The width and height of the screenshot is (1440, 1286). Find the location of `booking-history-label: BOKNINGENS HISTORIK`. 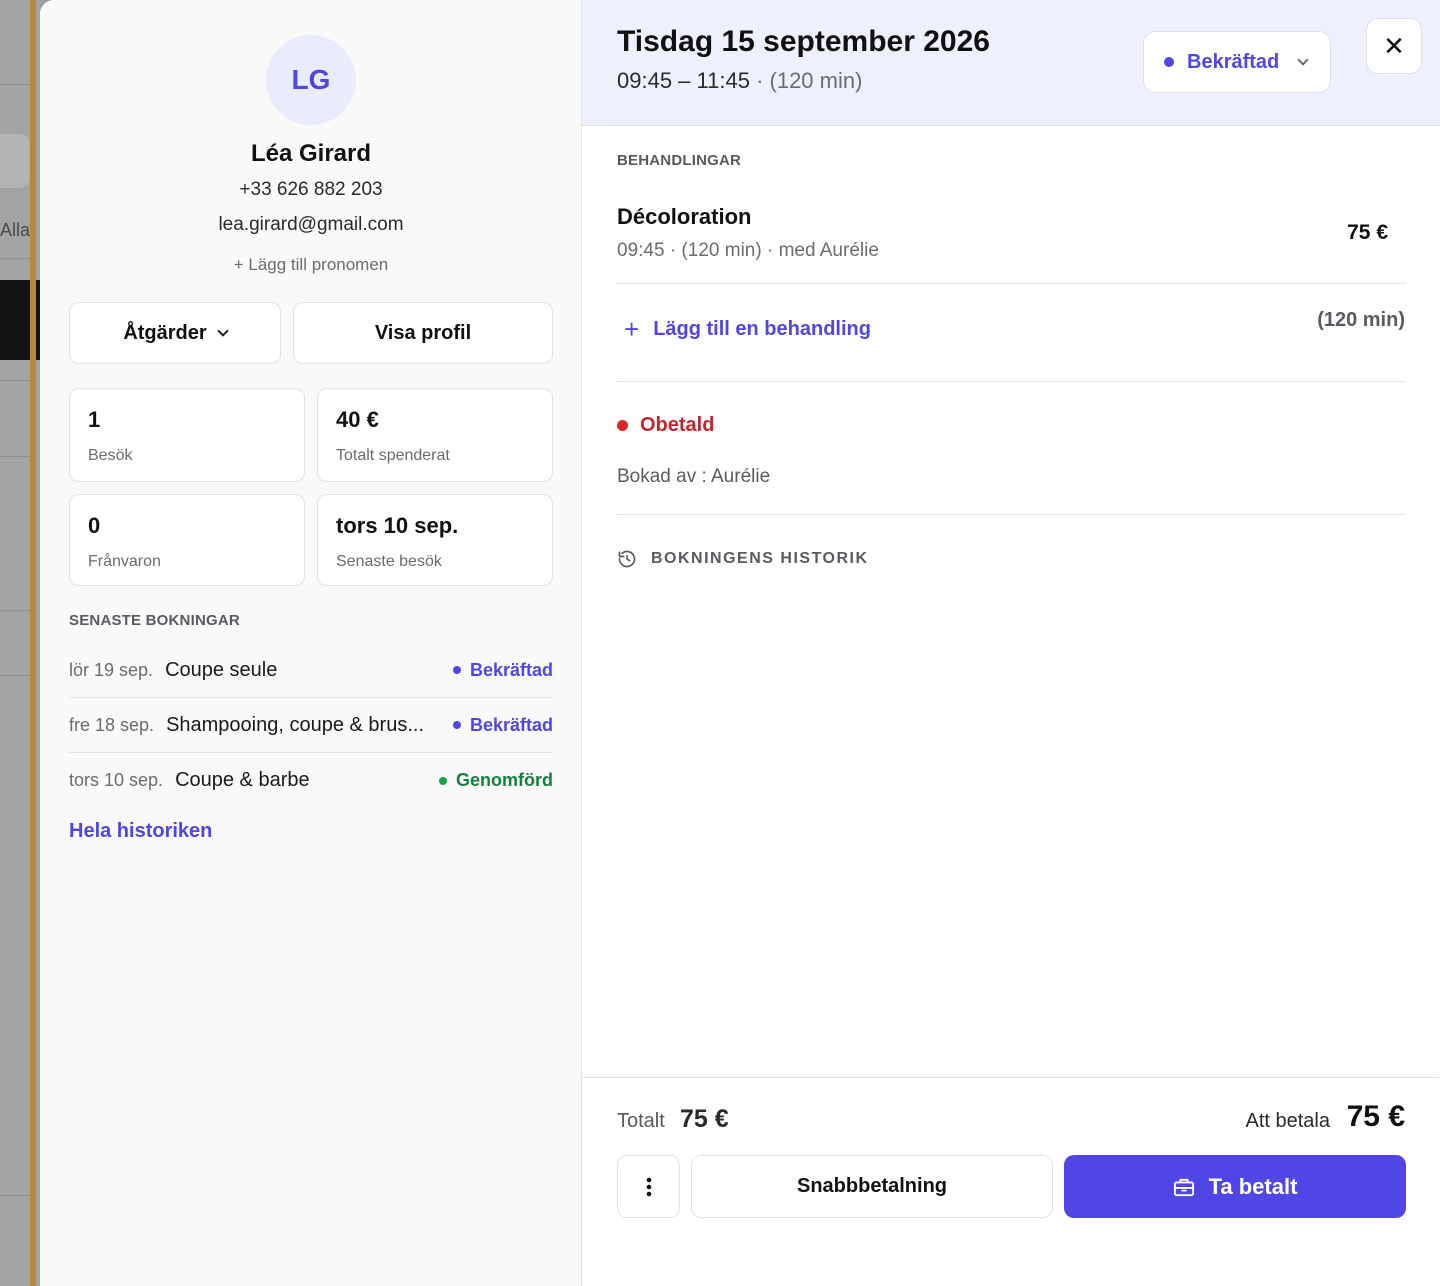

booking-history-label: BOKNINGENS HISTORIK is located at coordinates (760, 558).